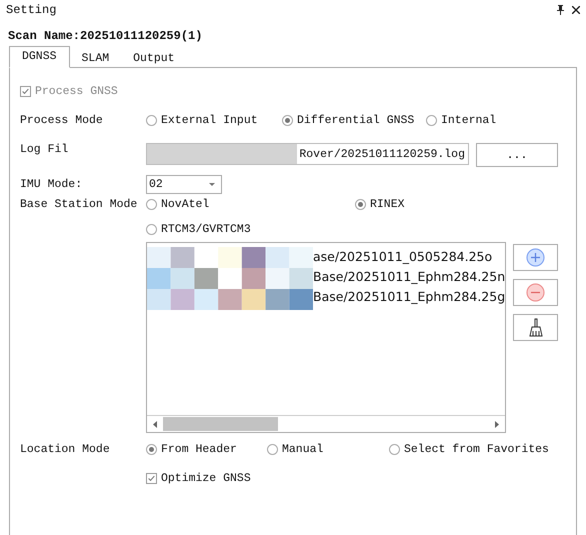 The image size is (586, 535). I want to click on tab: DGNSS, so click(39, 57).